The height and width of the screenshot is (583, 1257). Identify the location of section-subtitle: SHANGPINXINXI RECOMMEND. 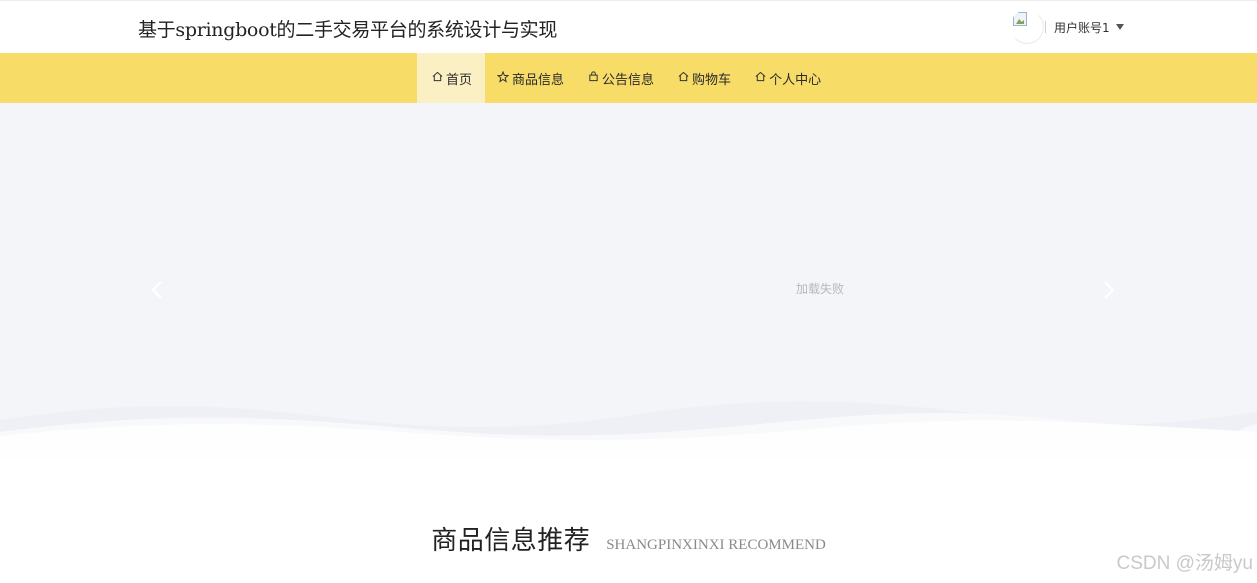
(716, 545).